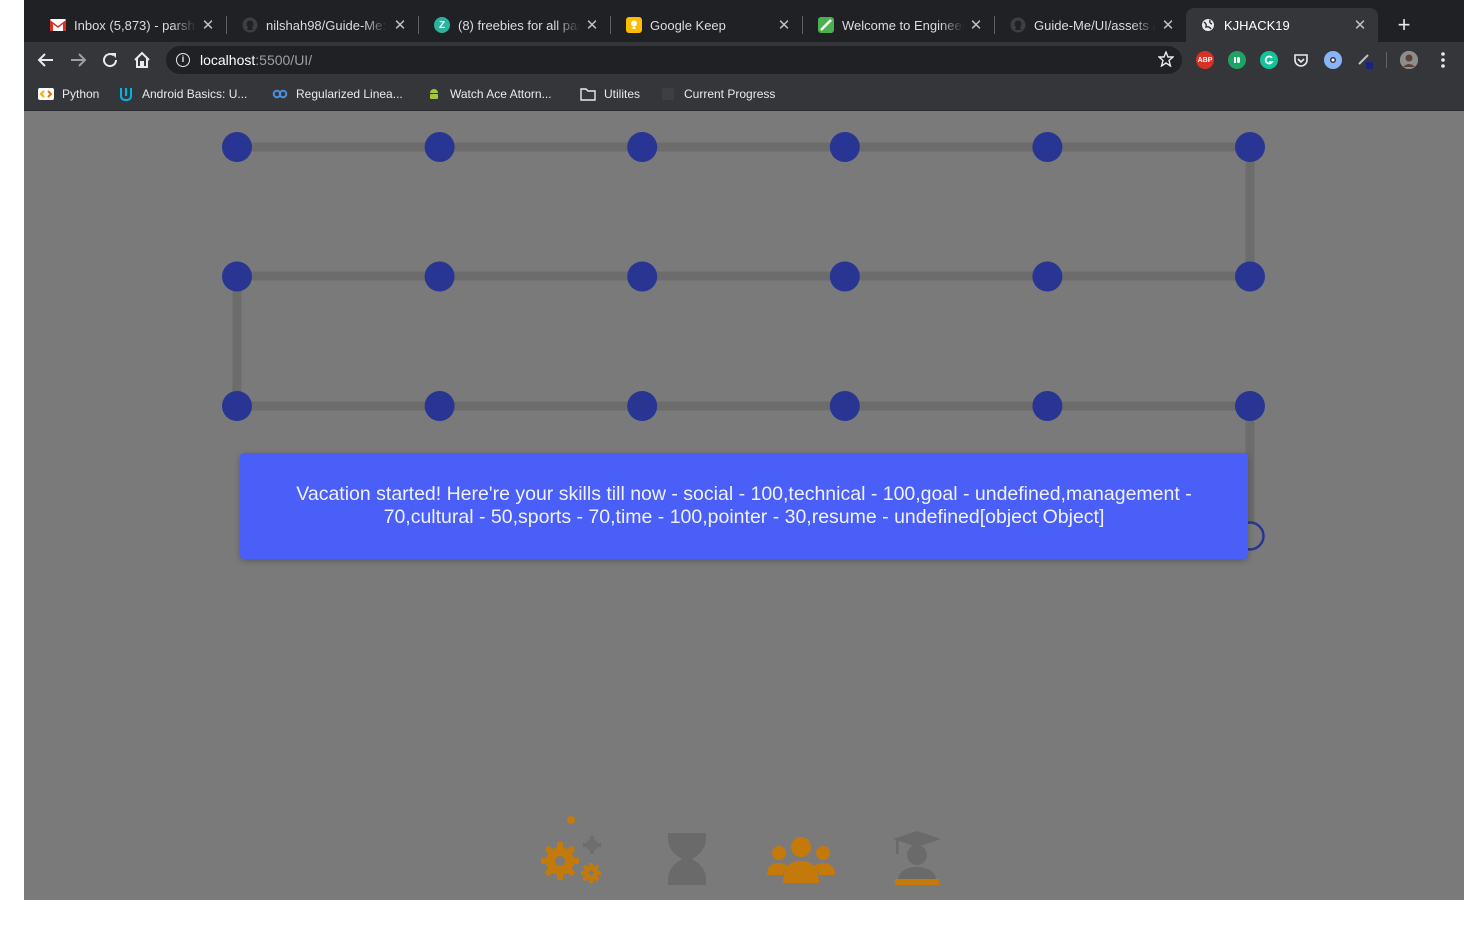  What do you see at coordinates (1237, 60) in the screenshot?
I see `green-extension-icon` at bounding box center [1237, 60].